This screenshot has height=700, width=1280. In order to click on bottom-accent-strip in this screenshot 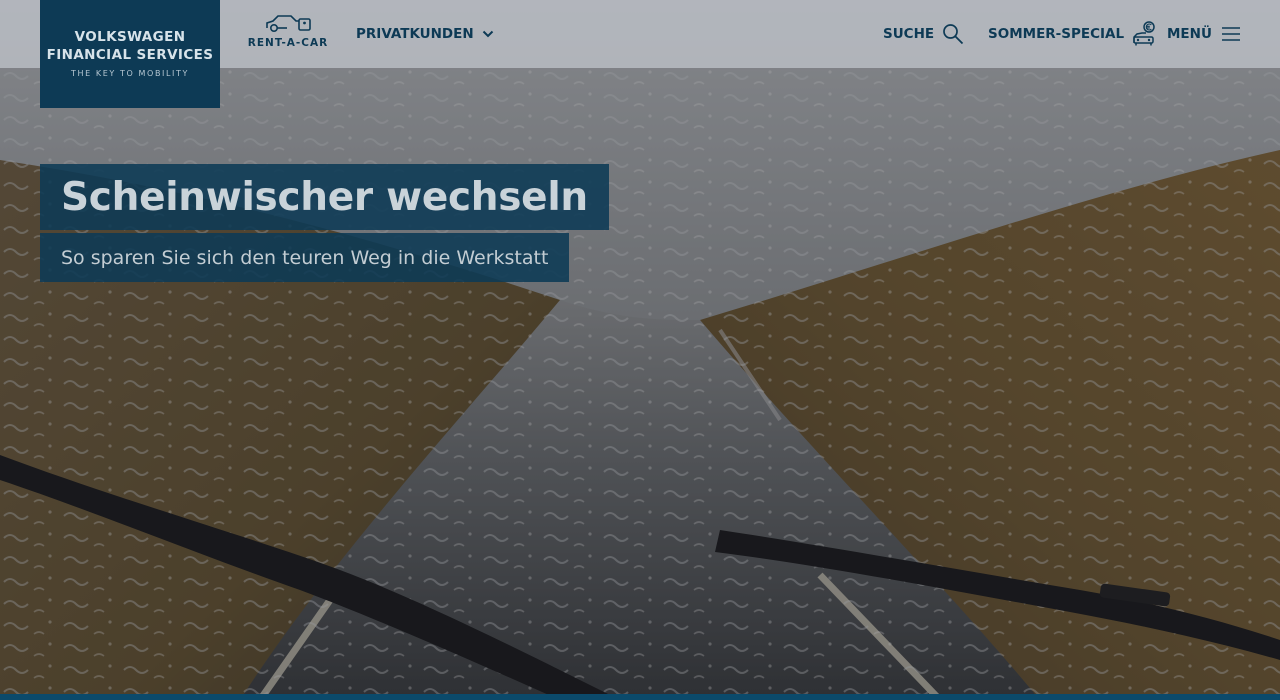, I will do `click(640, 697)`.